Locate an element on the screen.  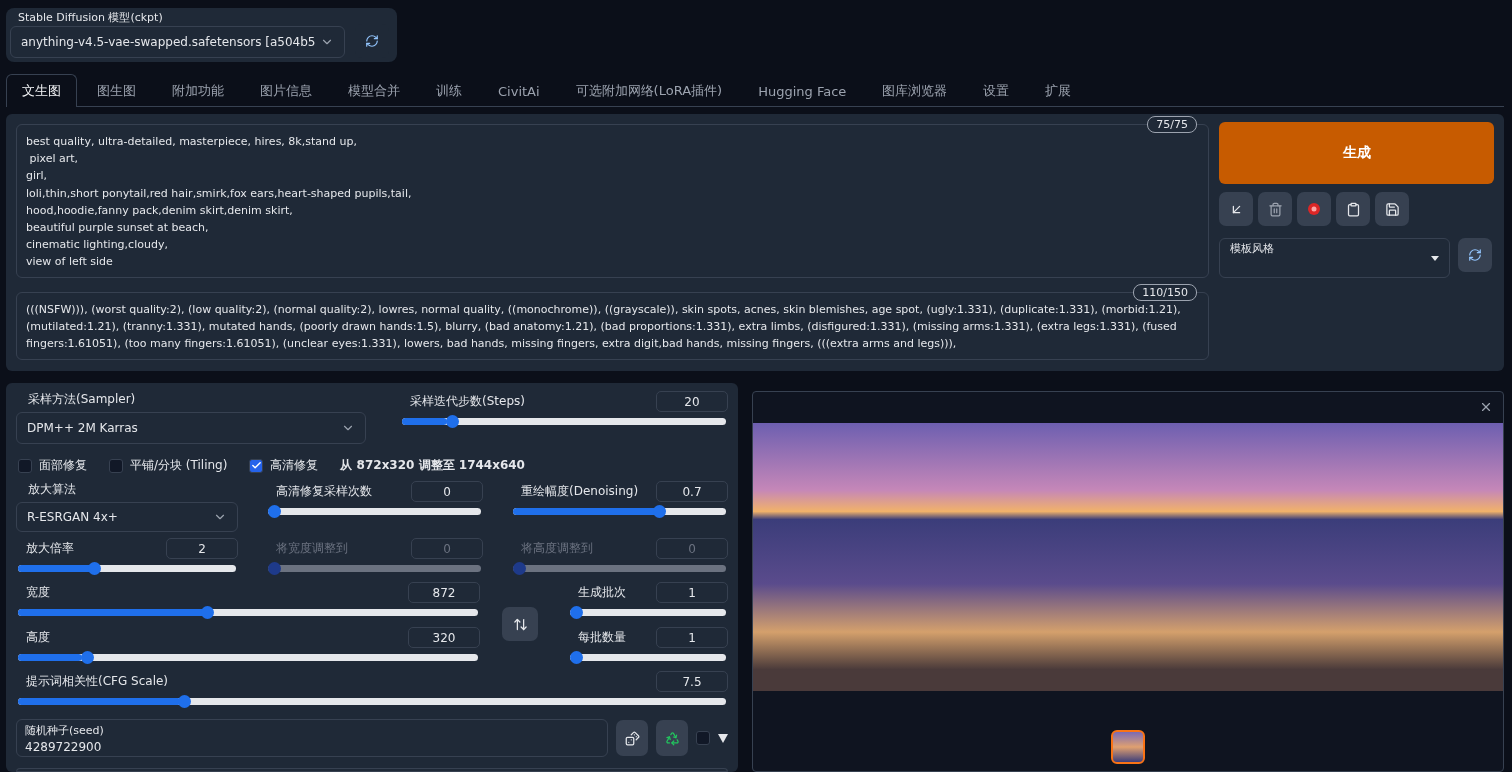
slider-label: 放大倍率 is located at coordinates (50, 548).